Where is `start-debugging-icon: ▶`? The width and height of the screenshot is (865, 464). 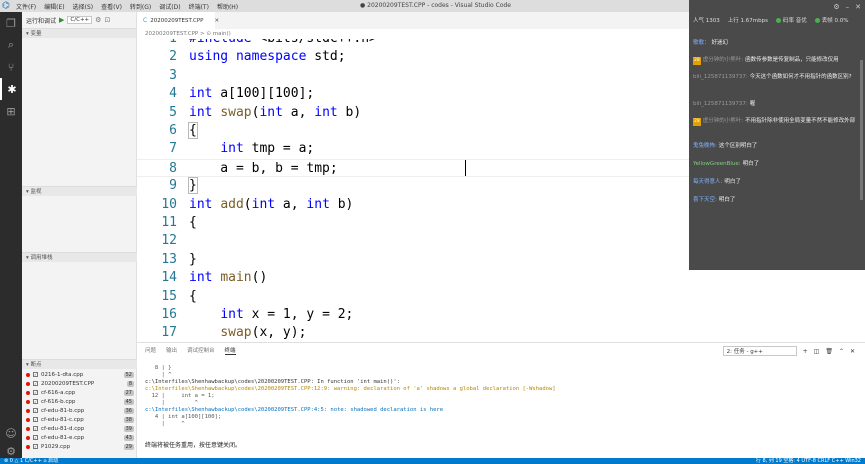 start-debugging-icon: ▶ is located at coordinates (61, 20).